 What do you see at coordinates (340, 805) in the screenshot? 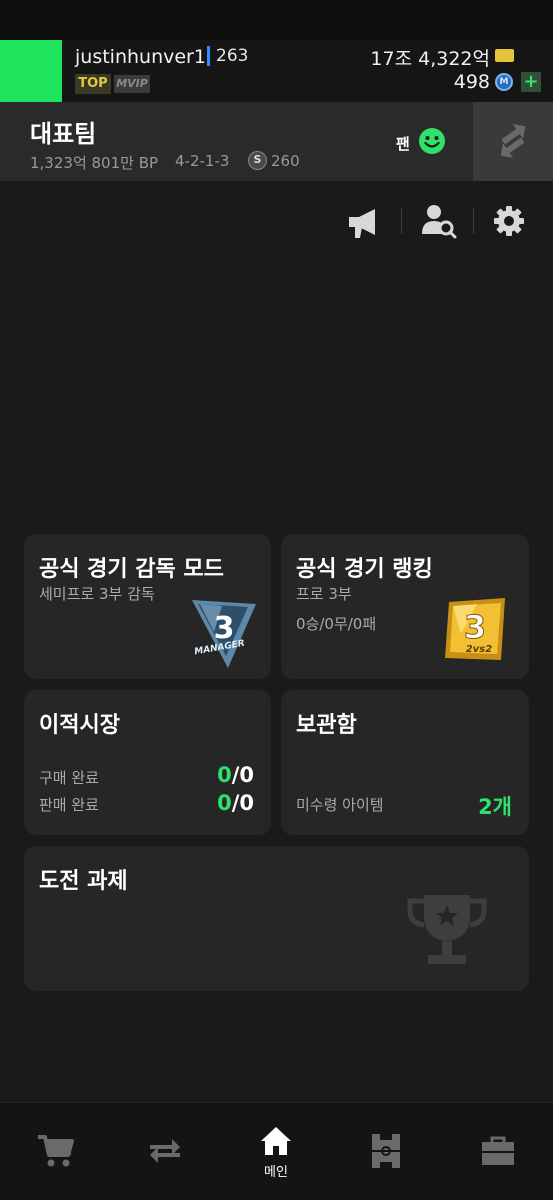
I see `unclaimed-items-label: 미수령 아이템` at bounding box center [340, 805].